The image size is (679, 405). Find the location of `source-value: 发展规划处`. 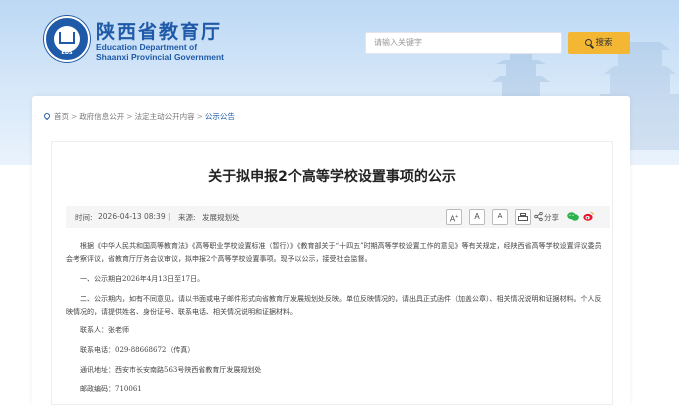

source-value: 发展规划处 is located at coordinates (221, 217).